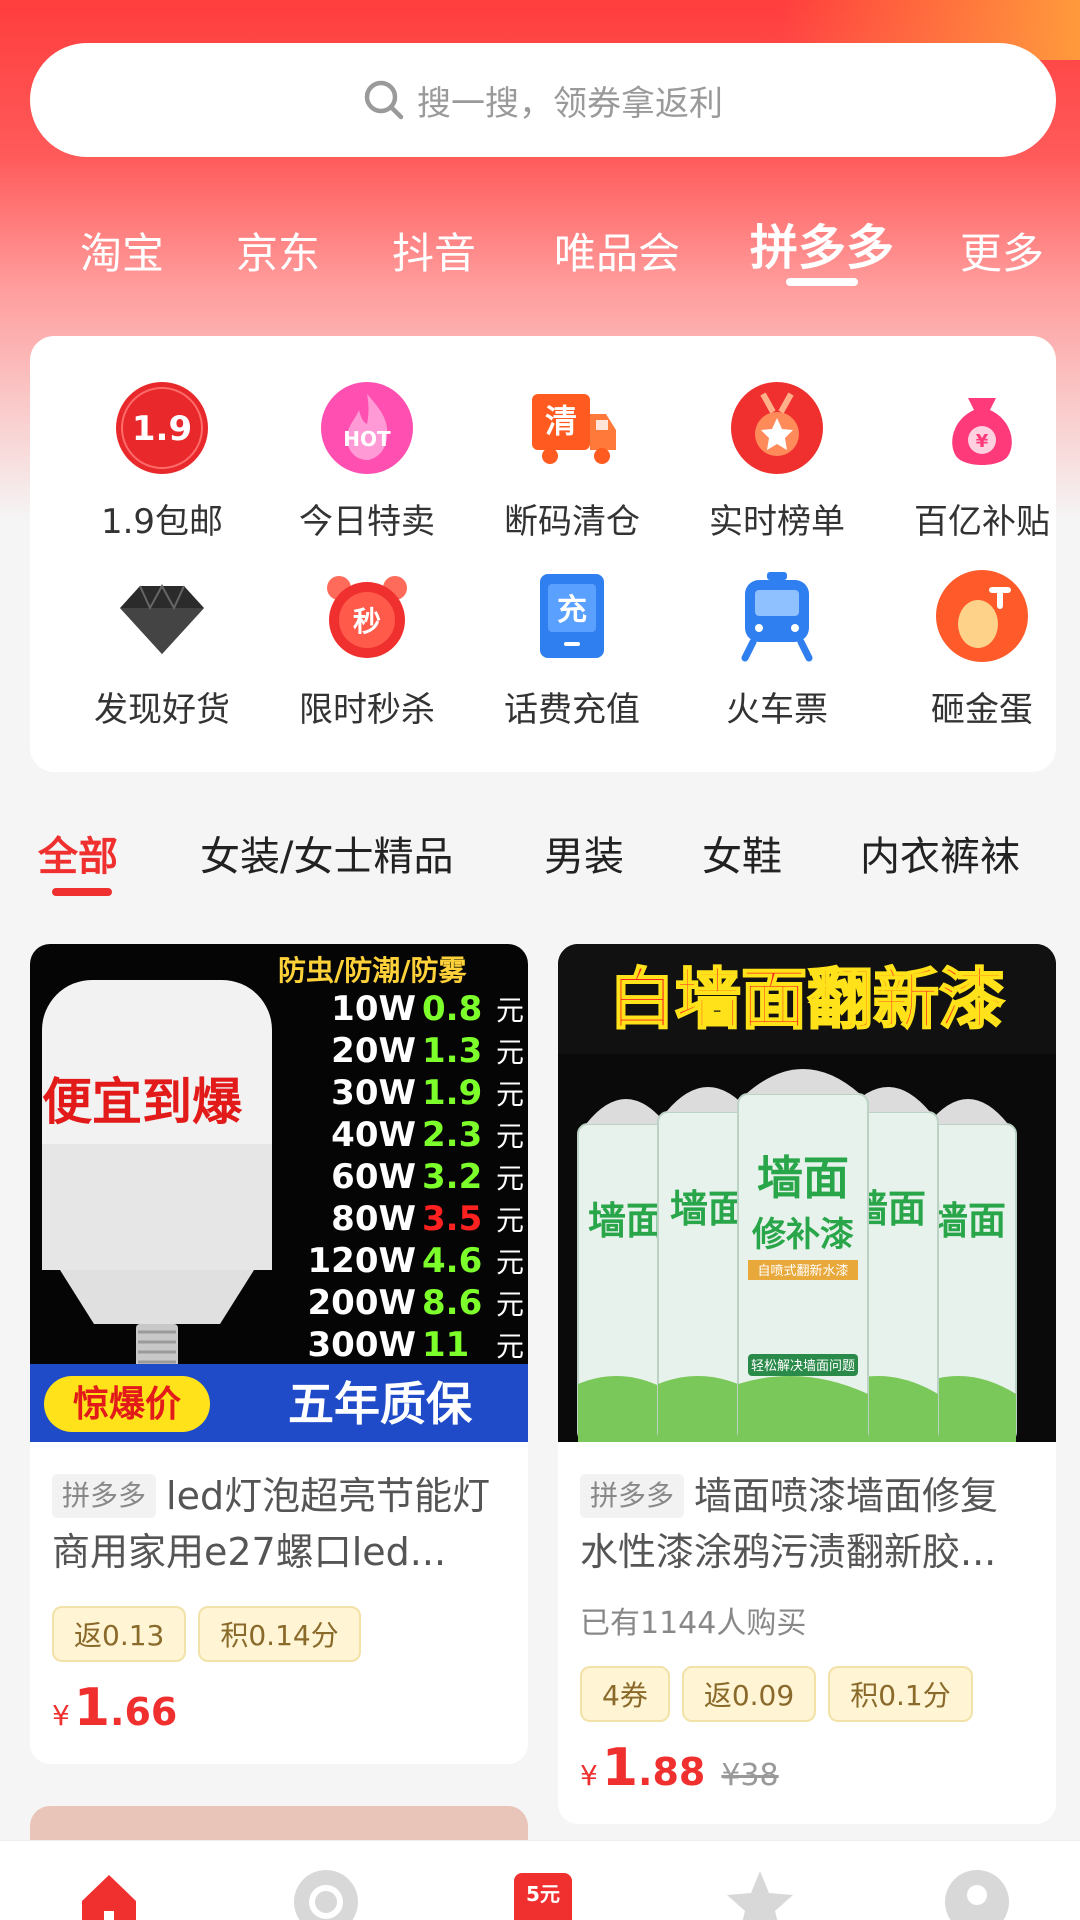  I want to click on quick-entry-label: 1.9包邮, so click(162, 522).